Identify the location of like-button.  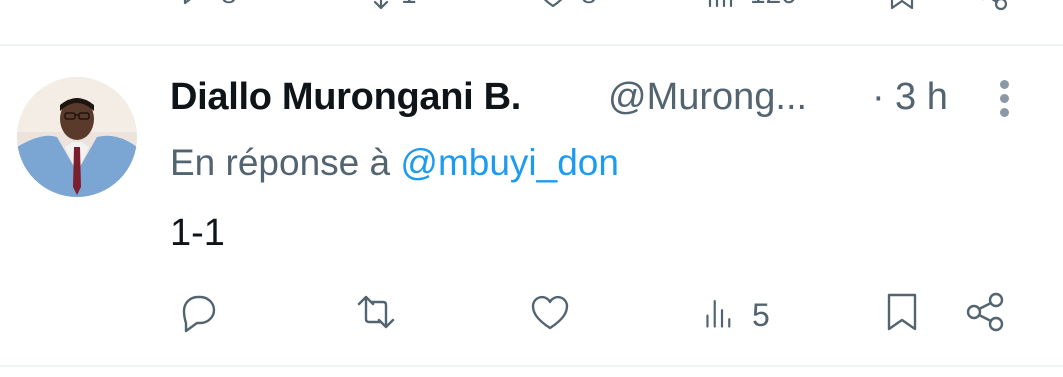
(550, 312).